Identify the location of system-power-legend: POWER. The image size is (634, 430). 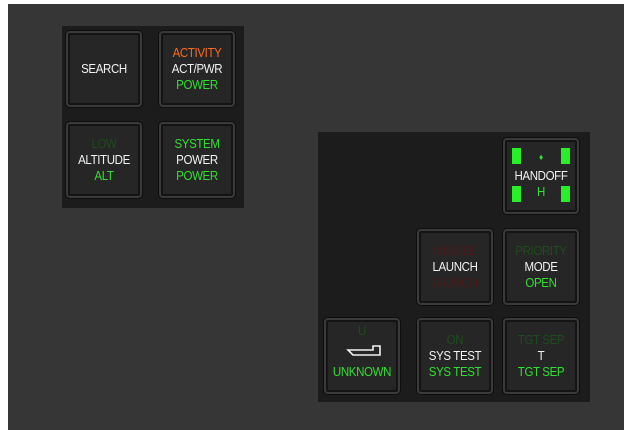
(197, 176).